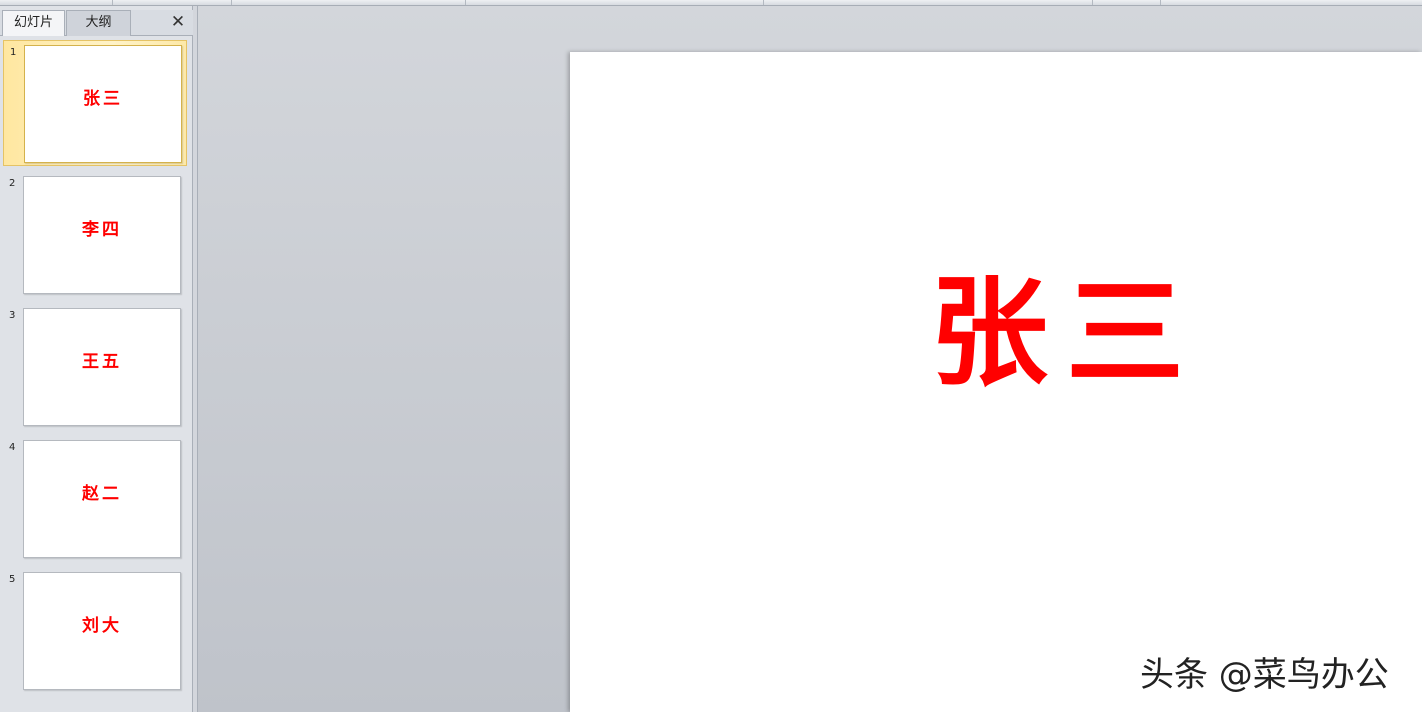 This screenshot has width=1422, height=712. I want to click on slide-preview: 李四, so click(102, 235).